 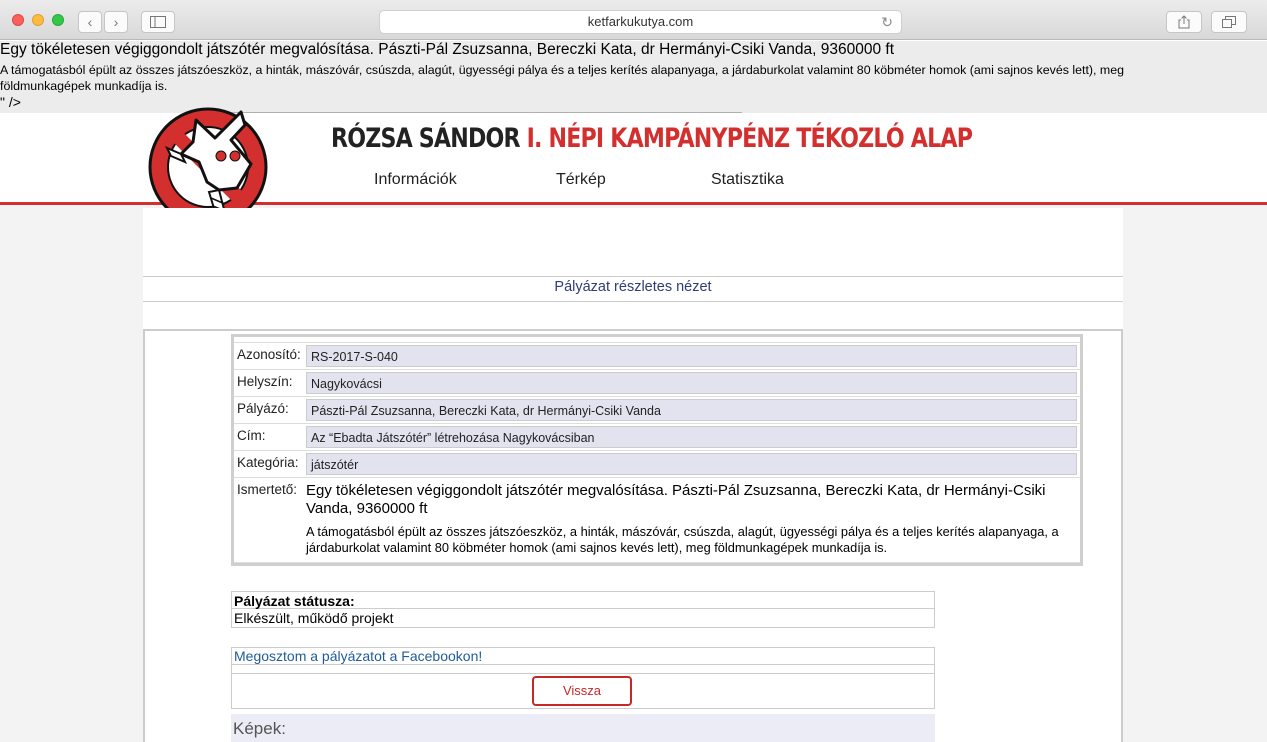 I want to click on field-value: játszótér, so click(x=691, y=464).